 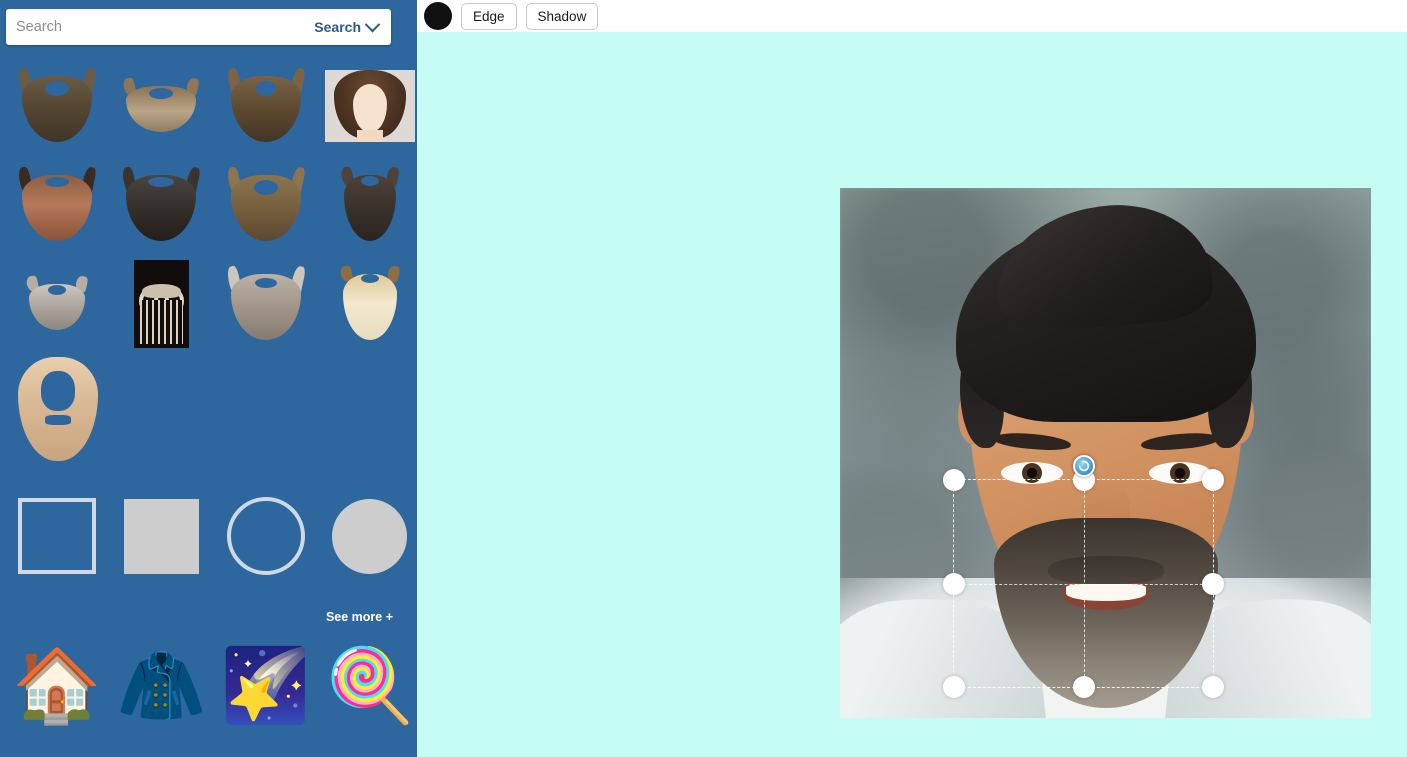 What do you see at coordinates (1105, 570) in the screenshot?
I see `photo-moustache` at bounding box center [1105, 570].